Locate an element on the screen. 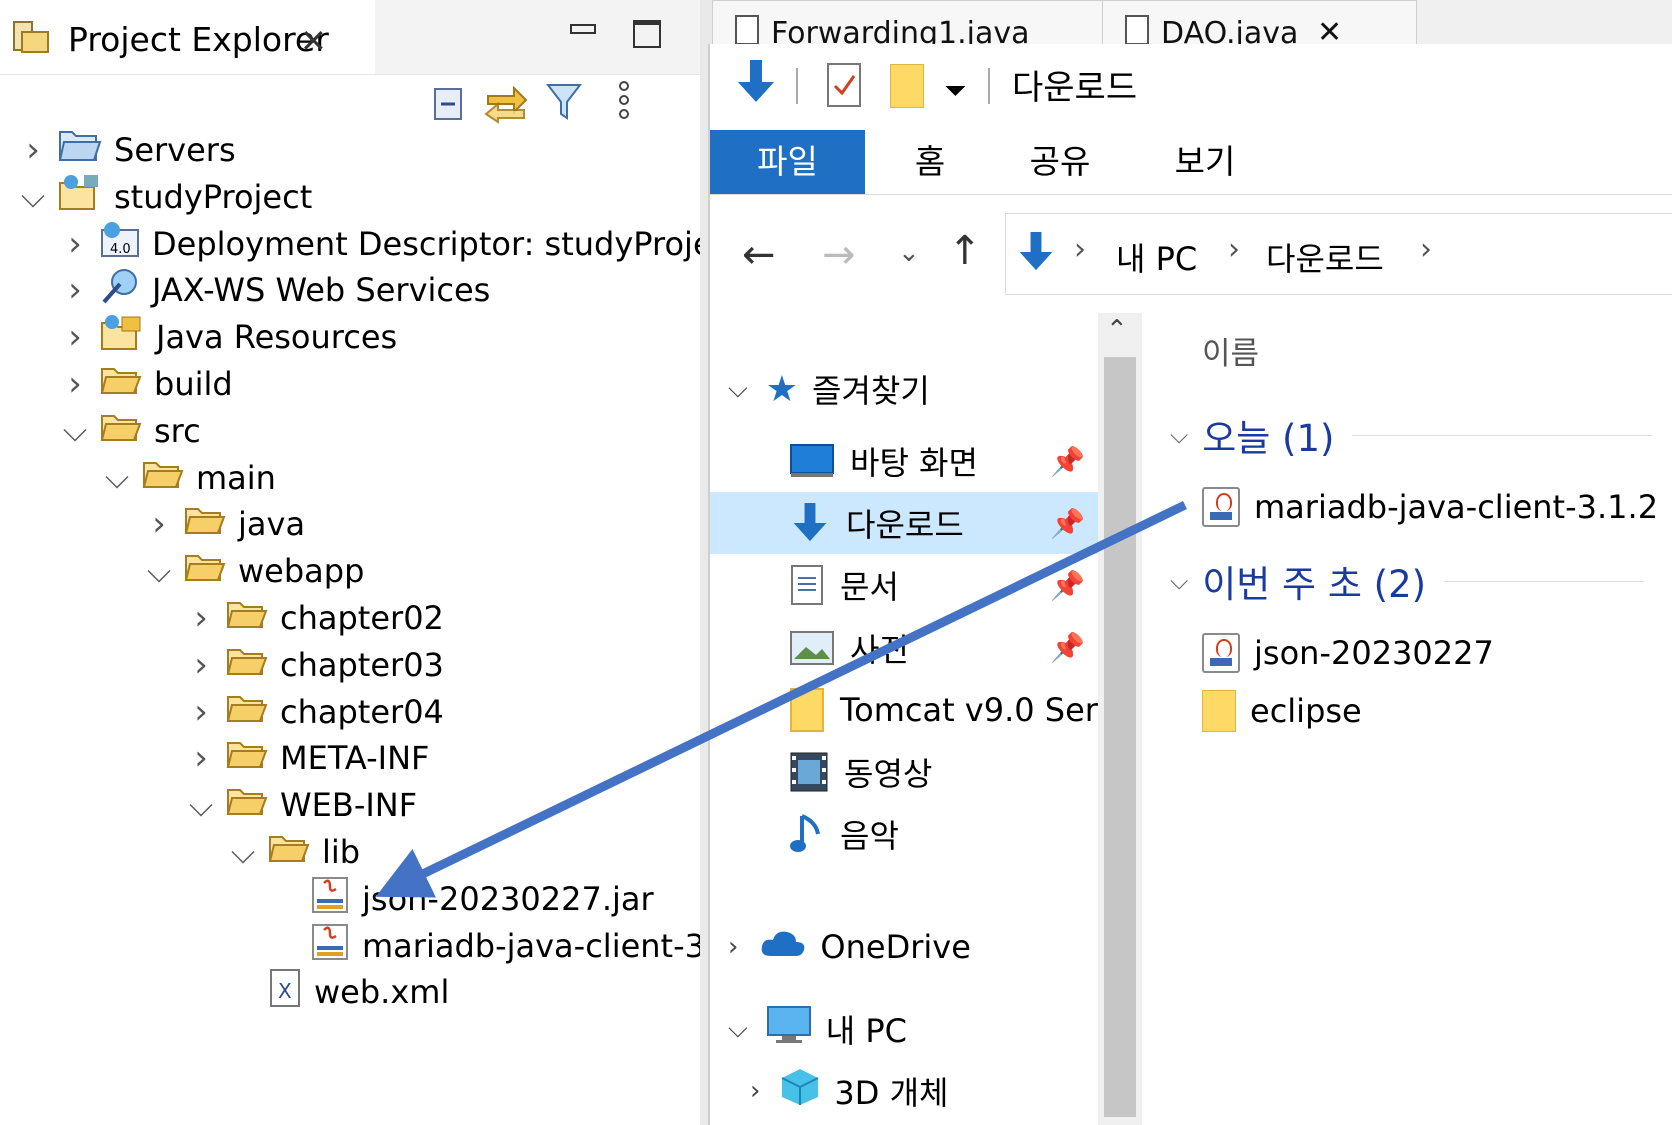 This screenshot has height=1125, width=1672. editor-tab-forwarding1: Forwarding1.java is located at coordinates (919, 22).